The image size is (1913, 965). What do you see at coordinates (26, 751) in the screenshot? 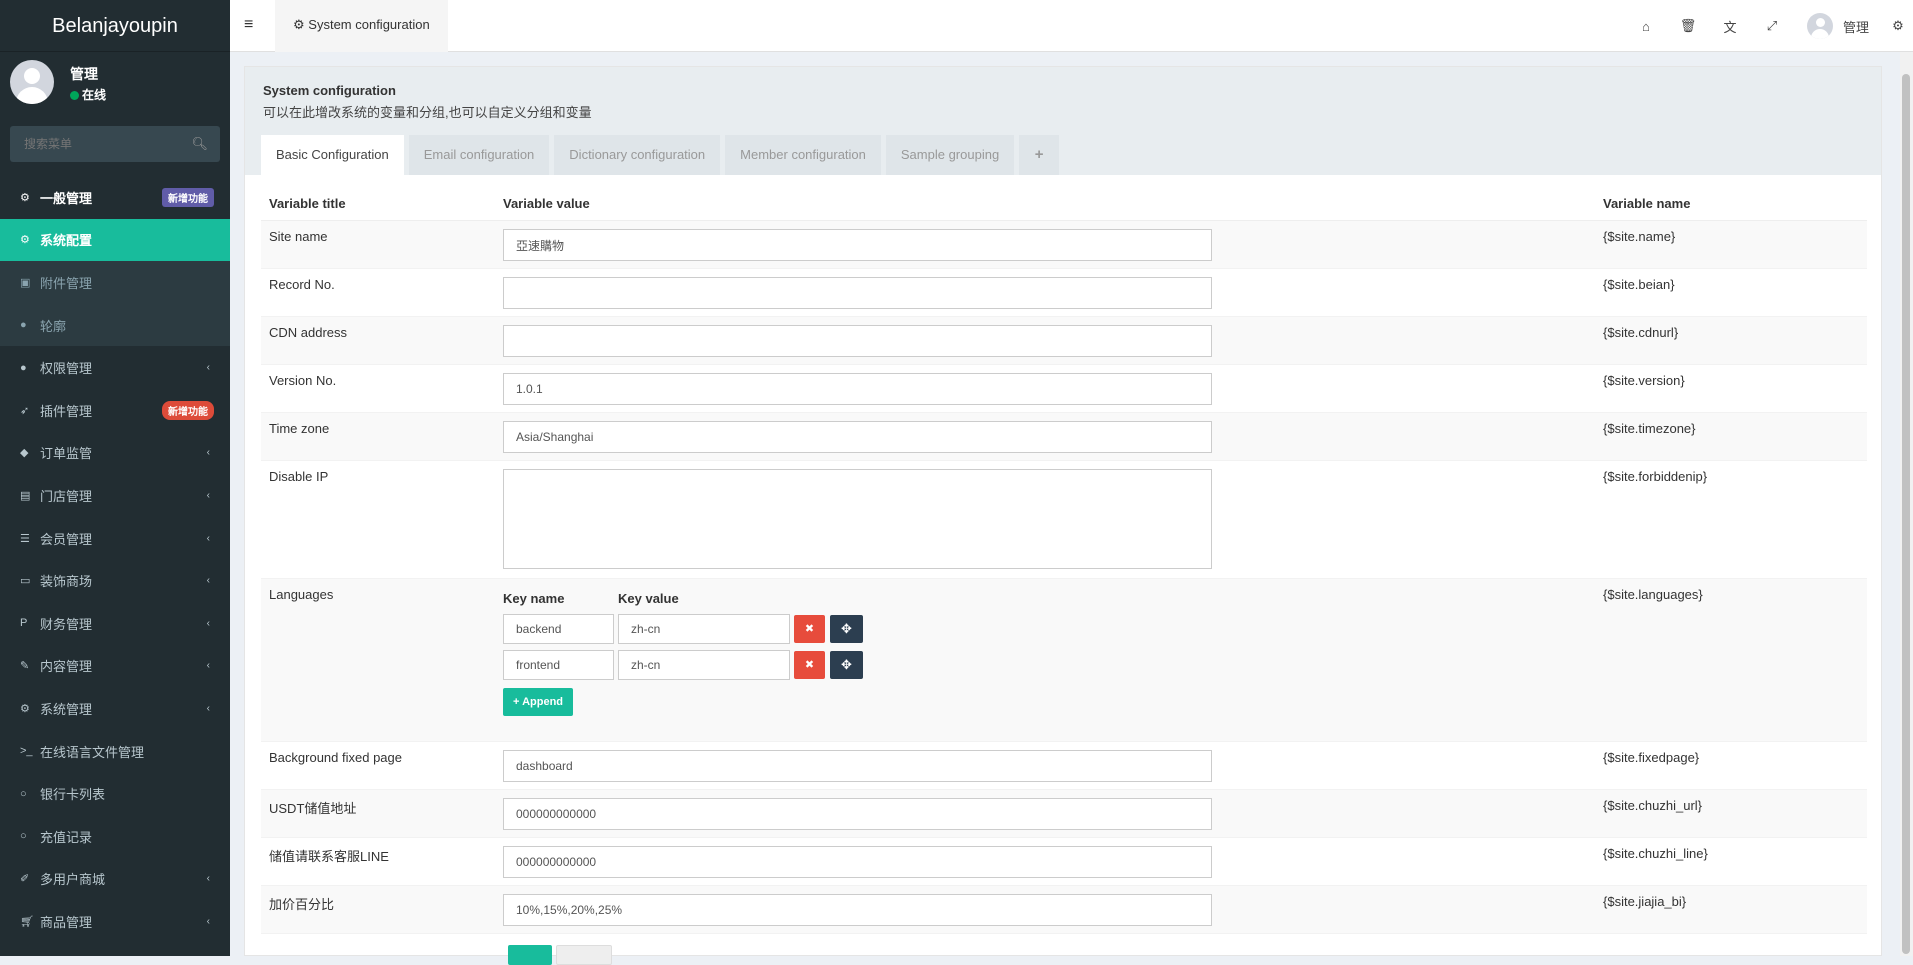
I see `terminal-icon: >_` at bounding box center [26, 751].